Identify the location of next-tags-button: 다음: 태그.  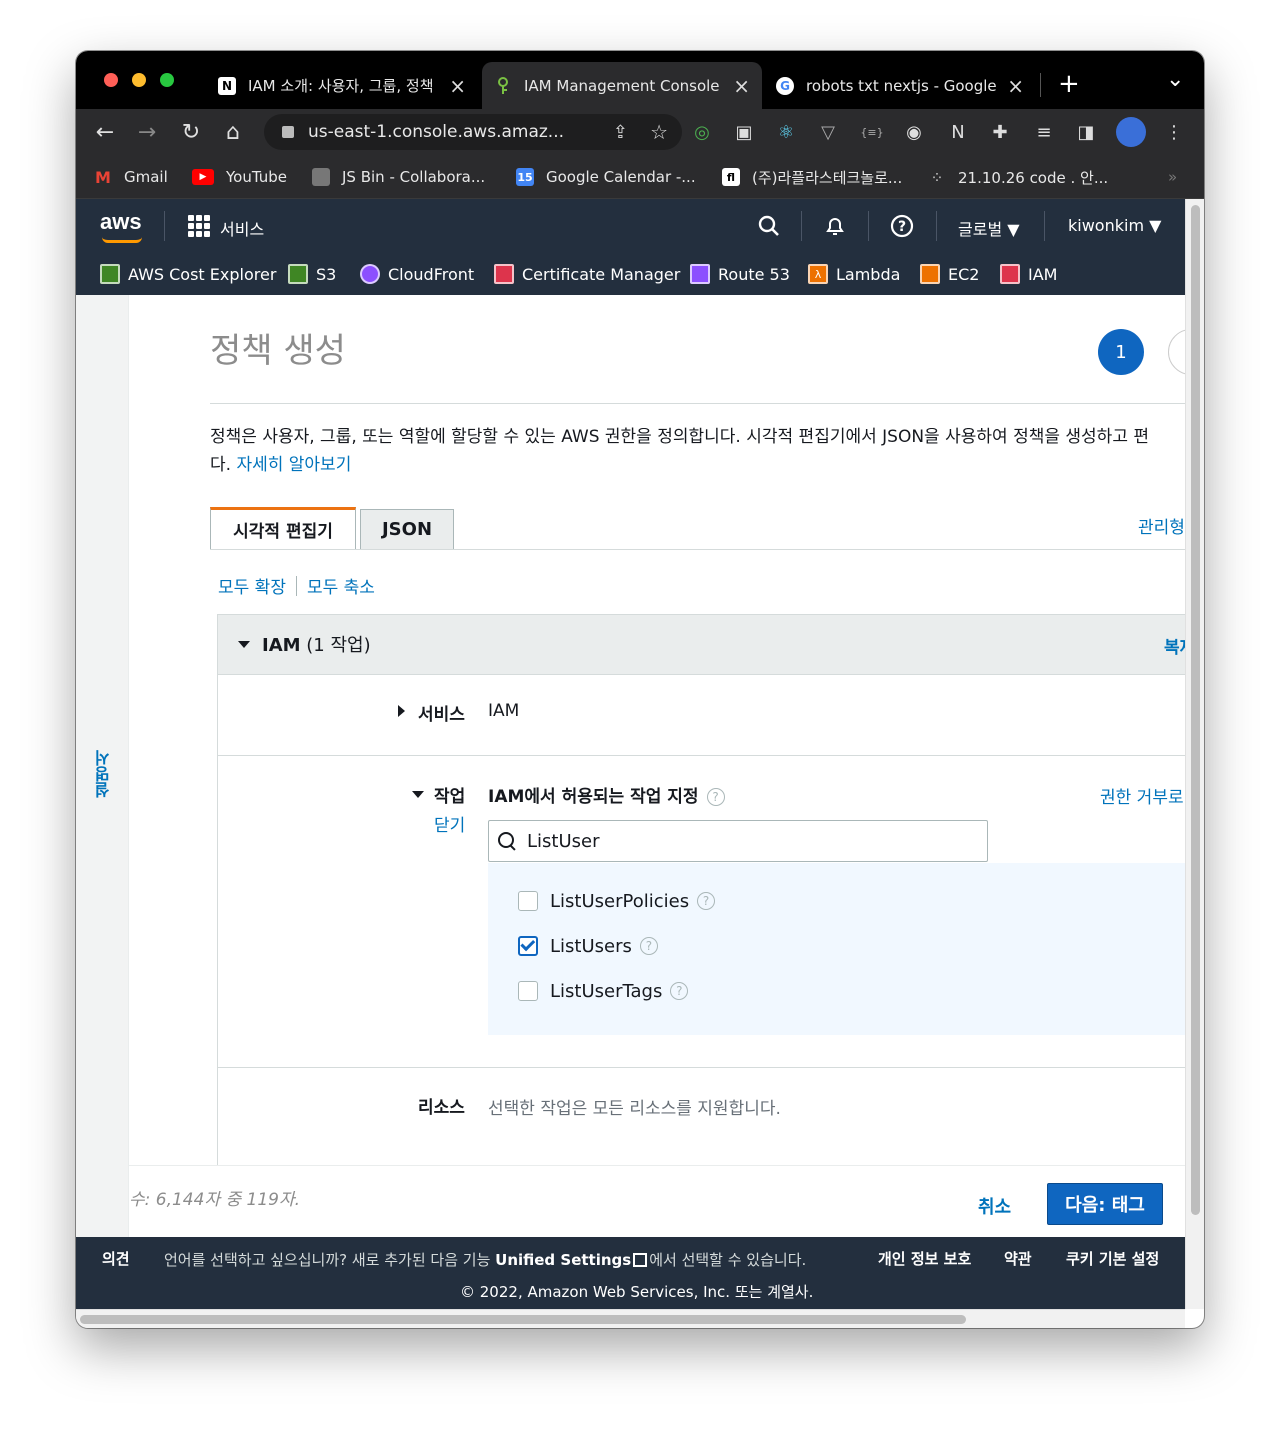
(1105, 1204).